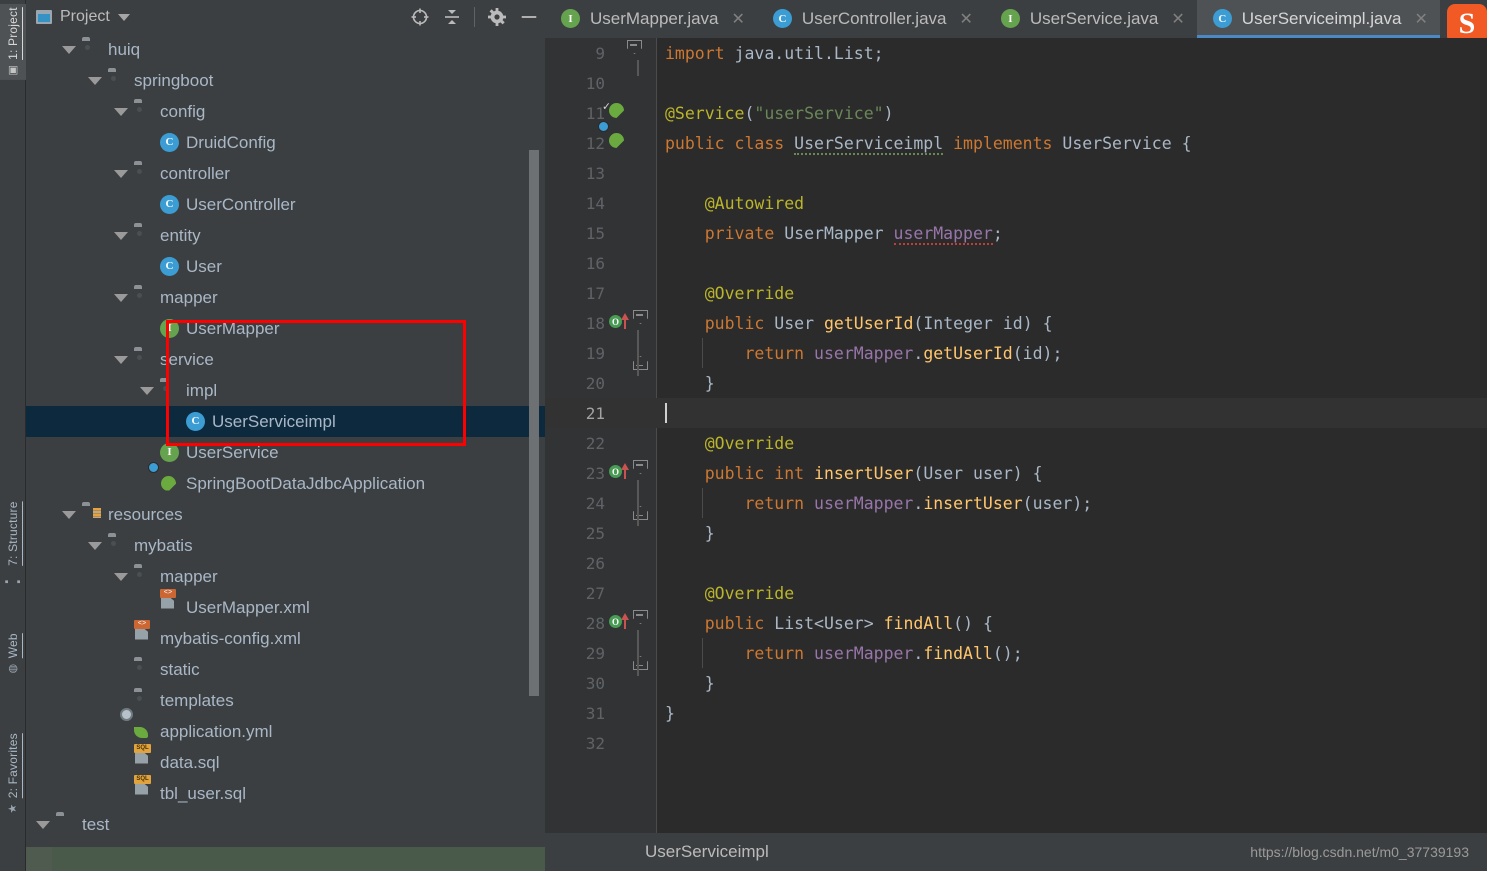 This screenshot has width=1487, height=871. What do you see at coordinates (285, 545) in the screenshot?
I see `tree-node: mybatis` at bounding box center [285, 545].